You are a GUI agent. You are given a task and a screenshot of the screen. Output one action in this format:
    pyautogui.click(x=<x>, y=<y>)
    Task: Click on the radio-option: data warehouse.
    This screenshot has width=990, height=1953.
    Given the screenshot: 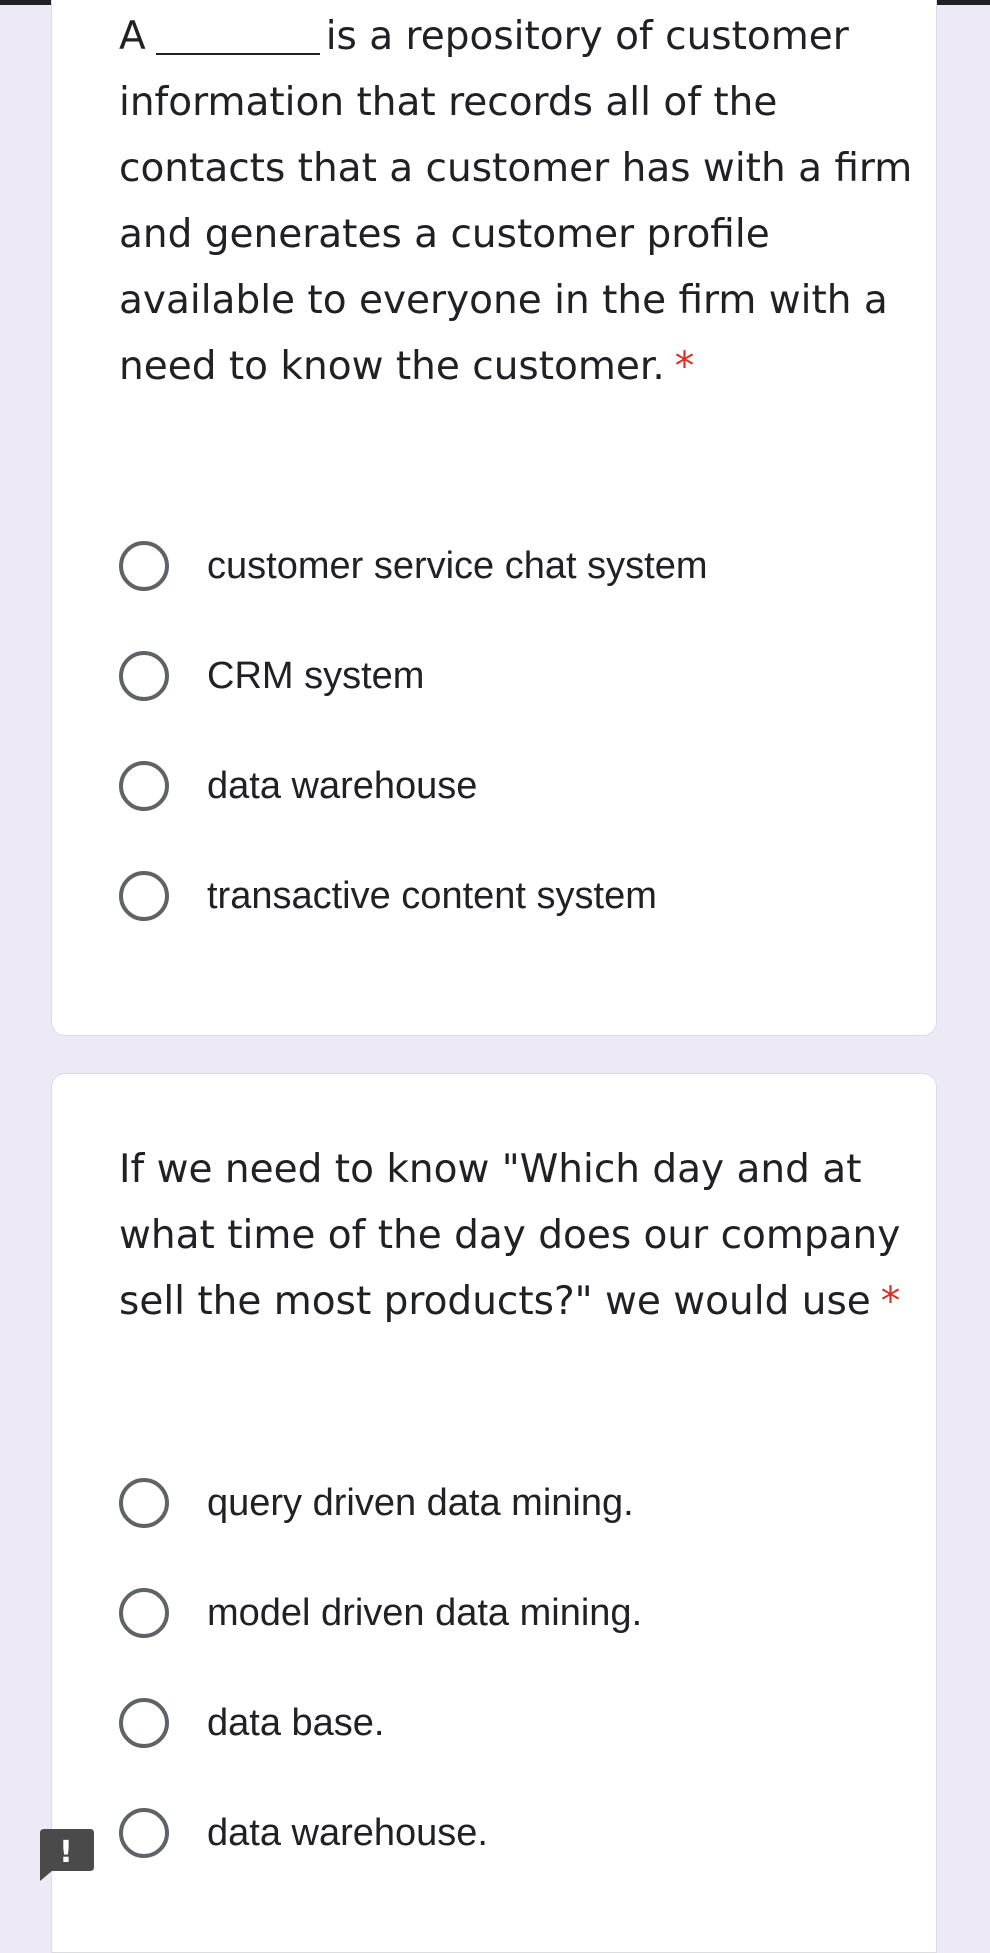 What is the action you would take?
    pyautogui.click(x=303, y=1833)
    